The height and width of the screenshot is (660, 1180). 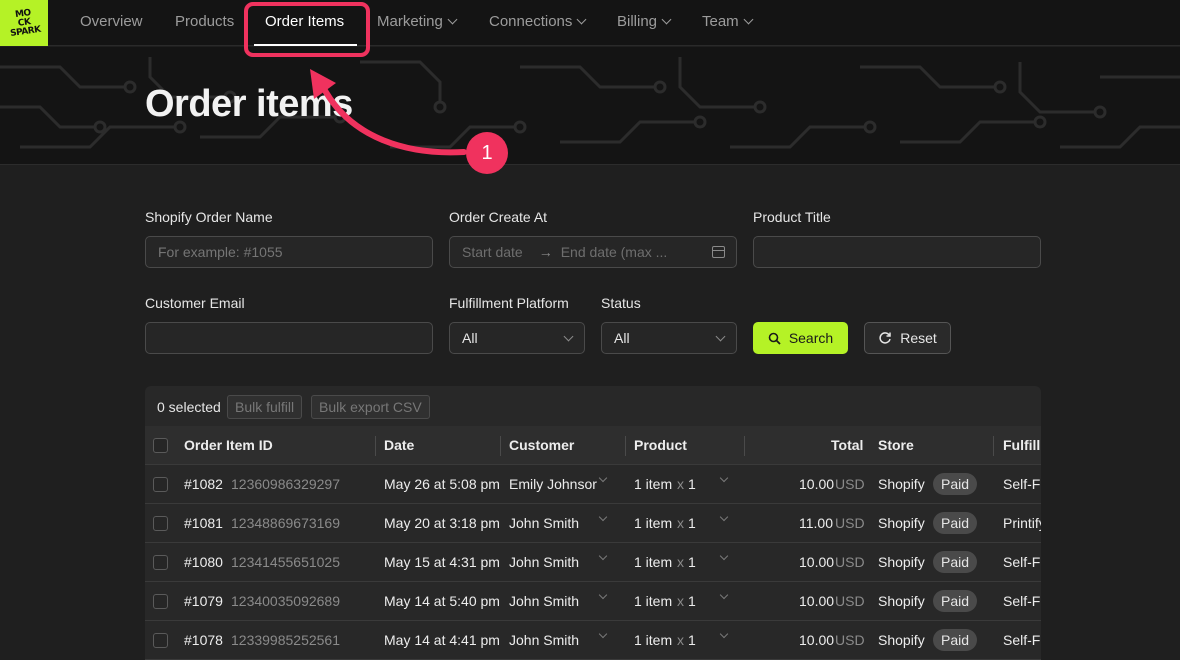 I want to click on logo-text: MO CK SPARK, so click(x=25, y=23).